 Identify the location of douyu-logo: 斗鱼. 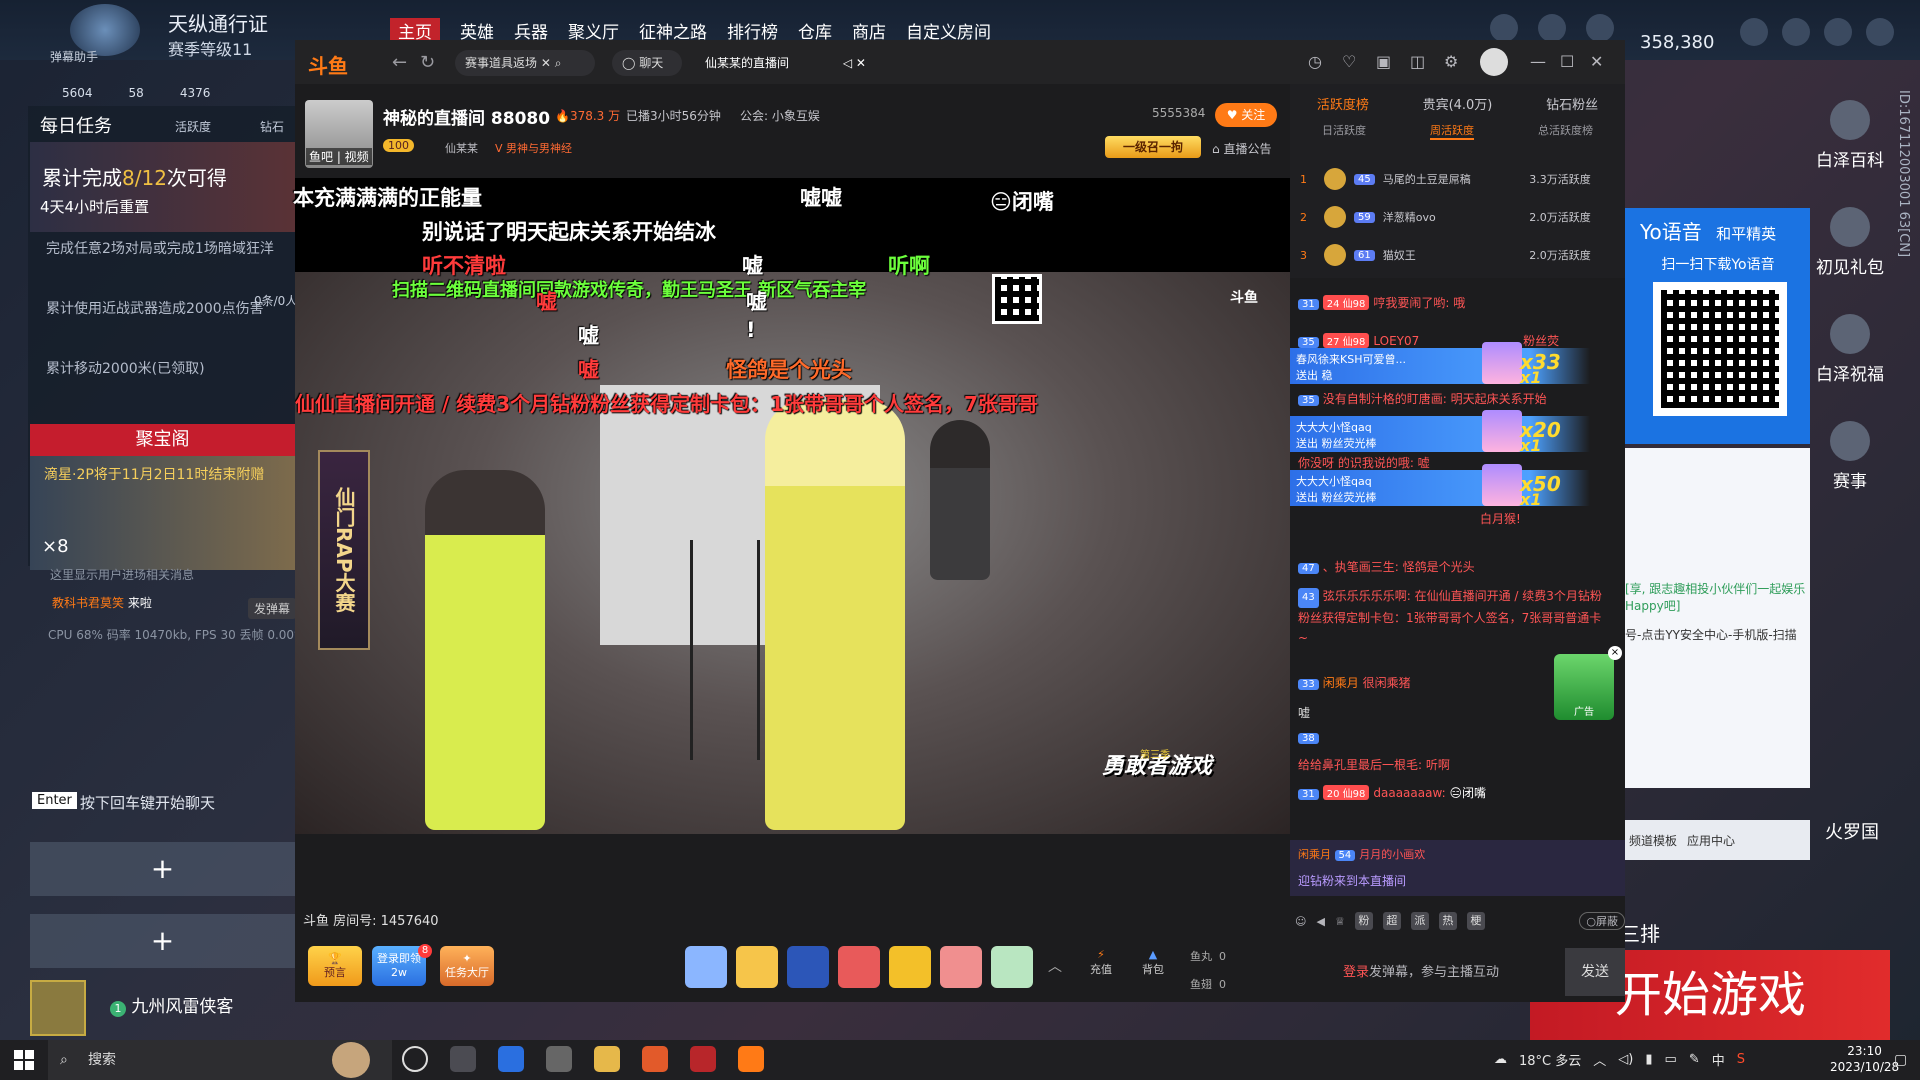
(328, 64).